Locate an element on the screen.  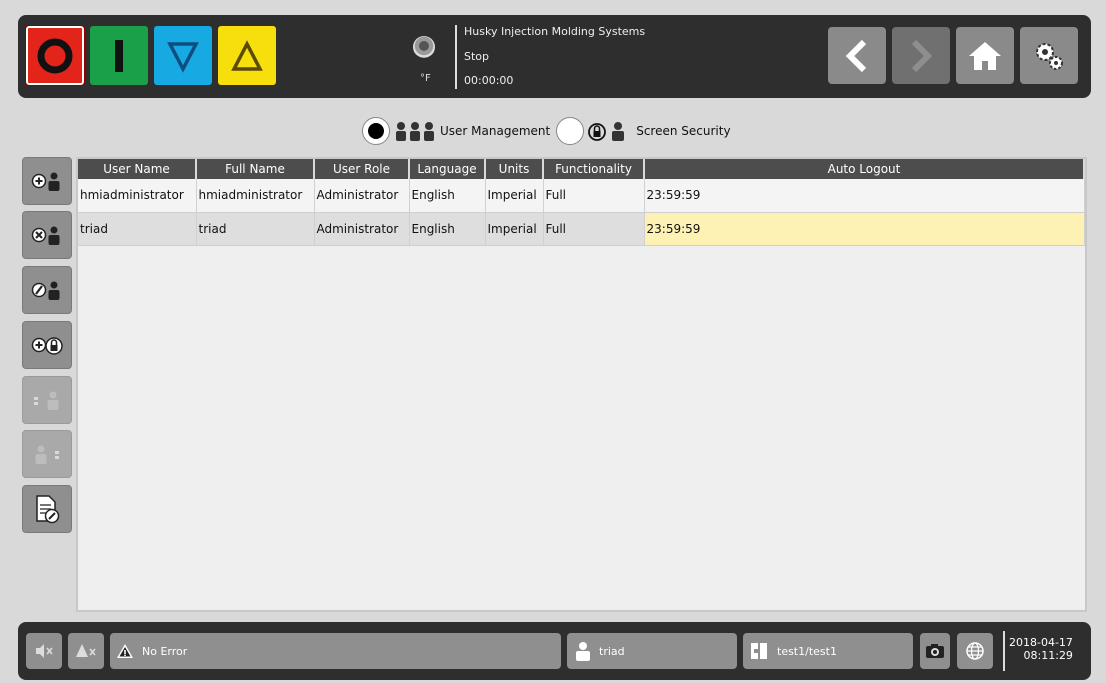
chevron-left-icon is located at coordinates (856, 55).